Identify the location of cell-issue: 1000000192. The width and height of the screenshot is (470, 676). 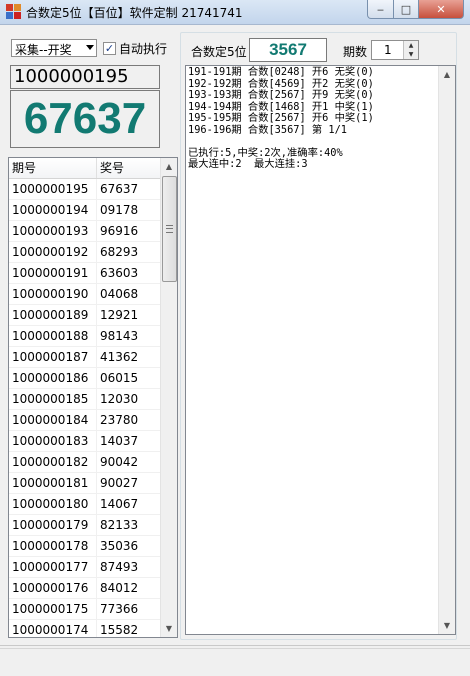
(53, 252).